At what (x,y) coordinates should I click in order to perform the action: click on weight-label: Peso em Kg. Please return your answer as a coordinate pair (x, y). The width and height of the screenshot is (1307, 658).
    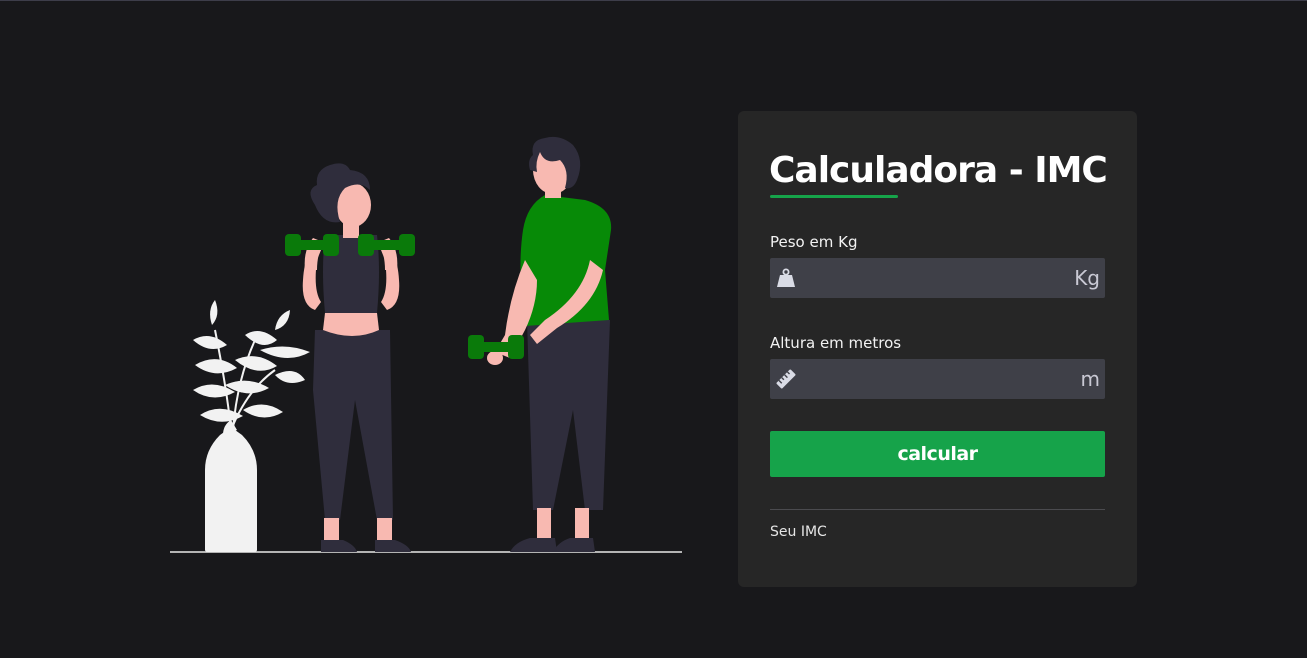
    Looking at the image, I should click on (814, 242).